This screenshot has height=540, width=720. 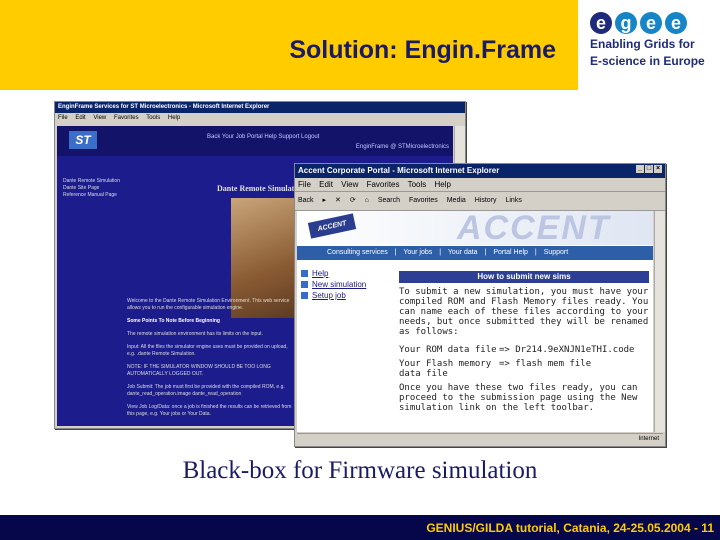 I want to click on side-link: Dante Remote Simulation, so click(x=91, y=181).